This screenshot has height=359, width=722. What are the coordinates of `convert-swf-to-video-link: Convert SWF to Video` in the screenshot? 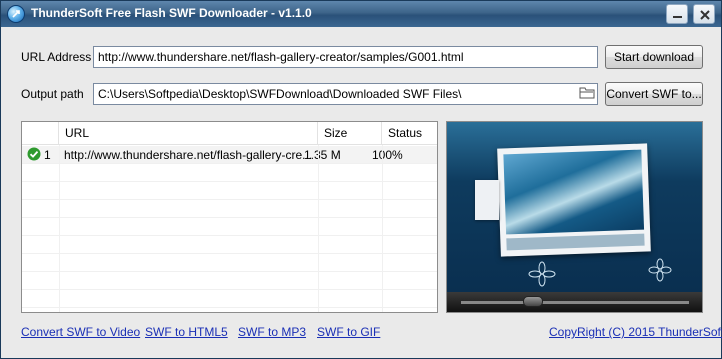 It's located at (80, 332).